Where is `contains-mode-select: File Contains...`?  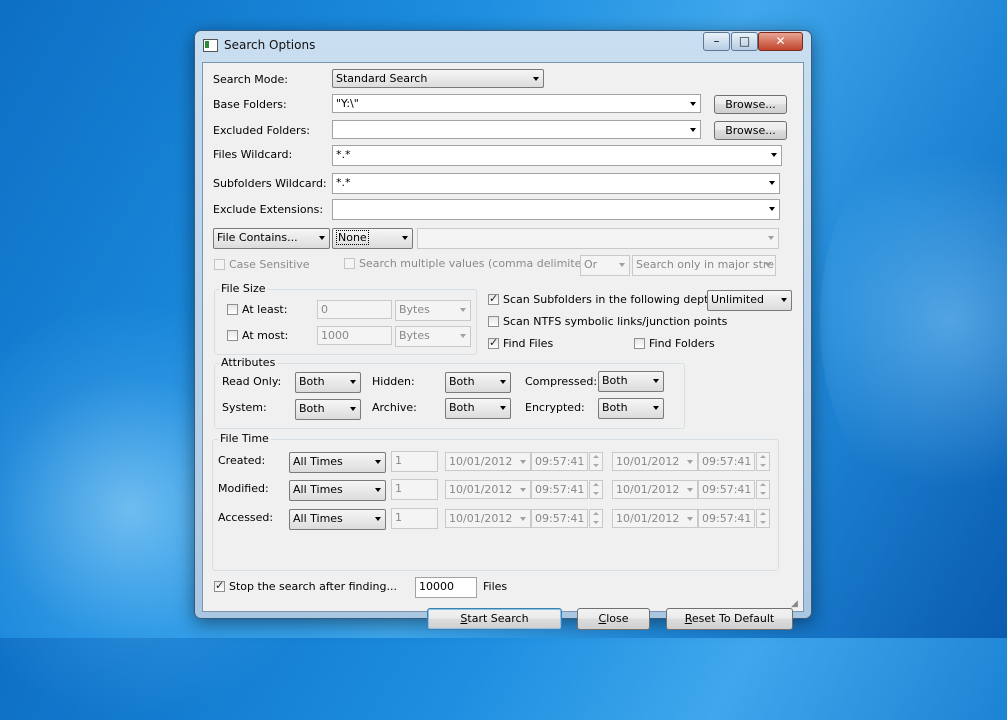
contains-mode-select: File Contains... is located at coordinates (271, 238).